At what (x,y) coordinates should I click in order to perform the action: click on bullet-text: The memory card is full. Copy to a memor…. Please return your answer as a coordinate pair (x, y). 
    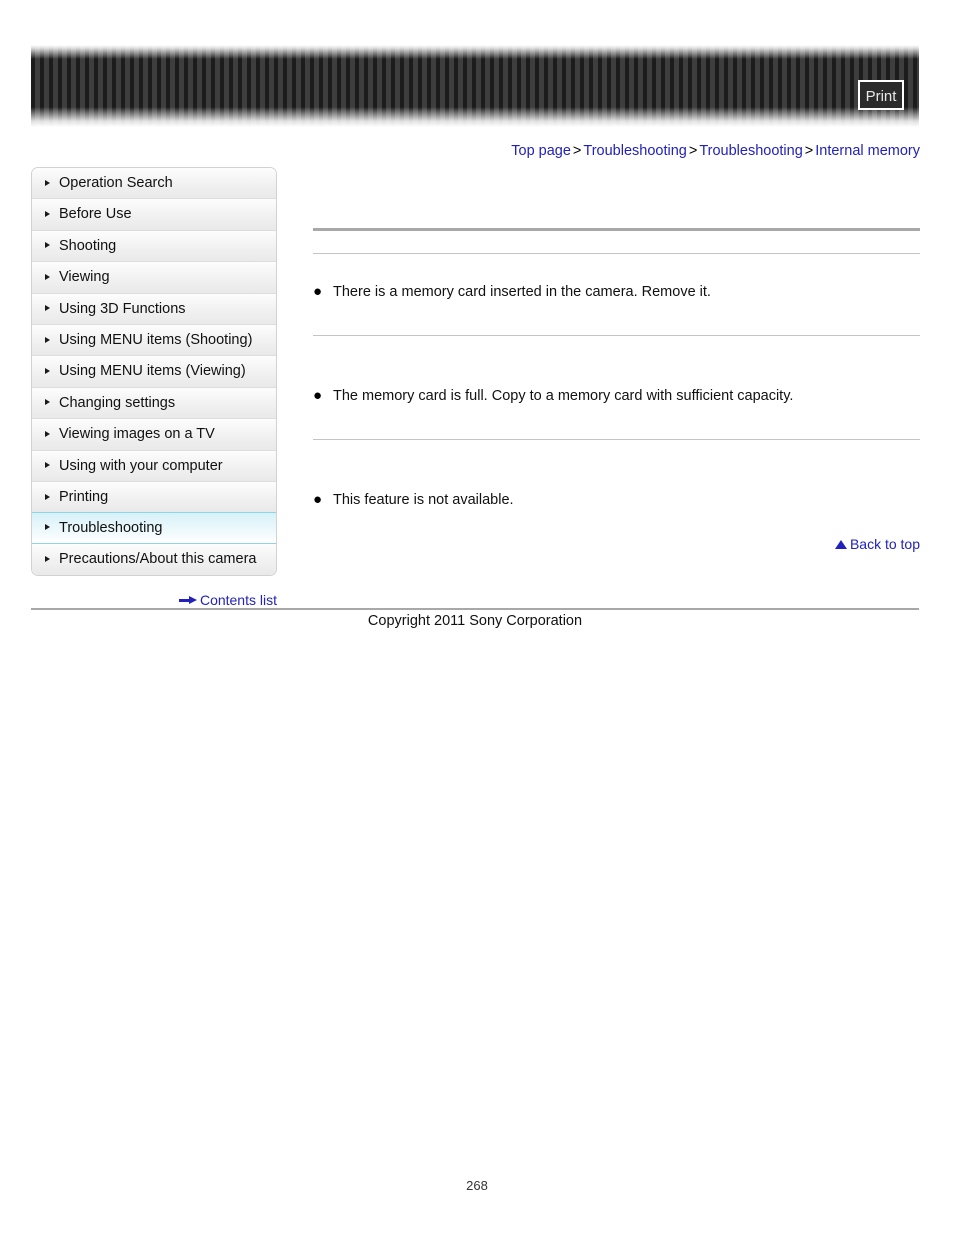
    Looking at the image, I should click on (563, 396).